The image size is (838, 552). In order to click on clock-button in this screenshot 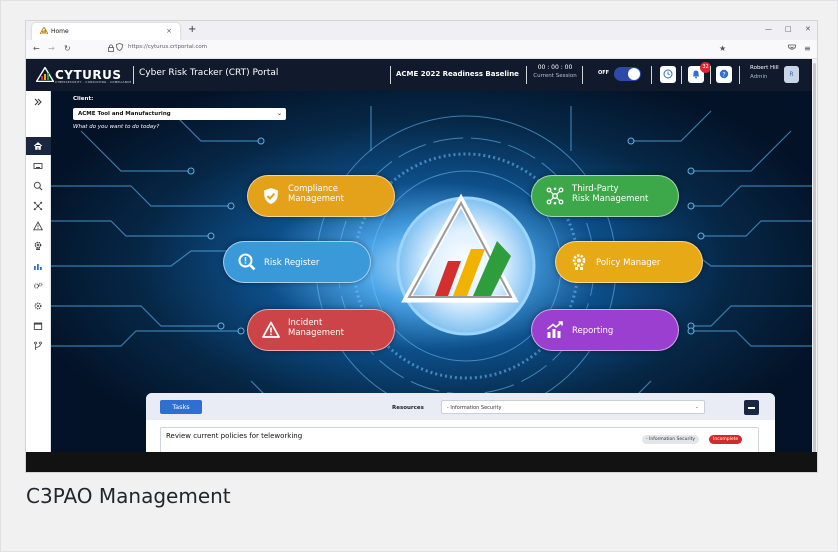, I will do `click(668, 74)`.